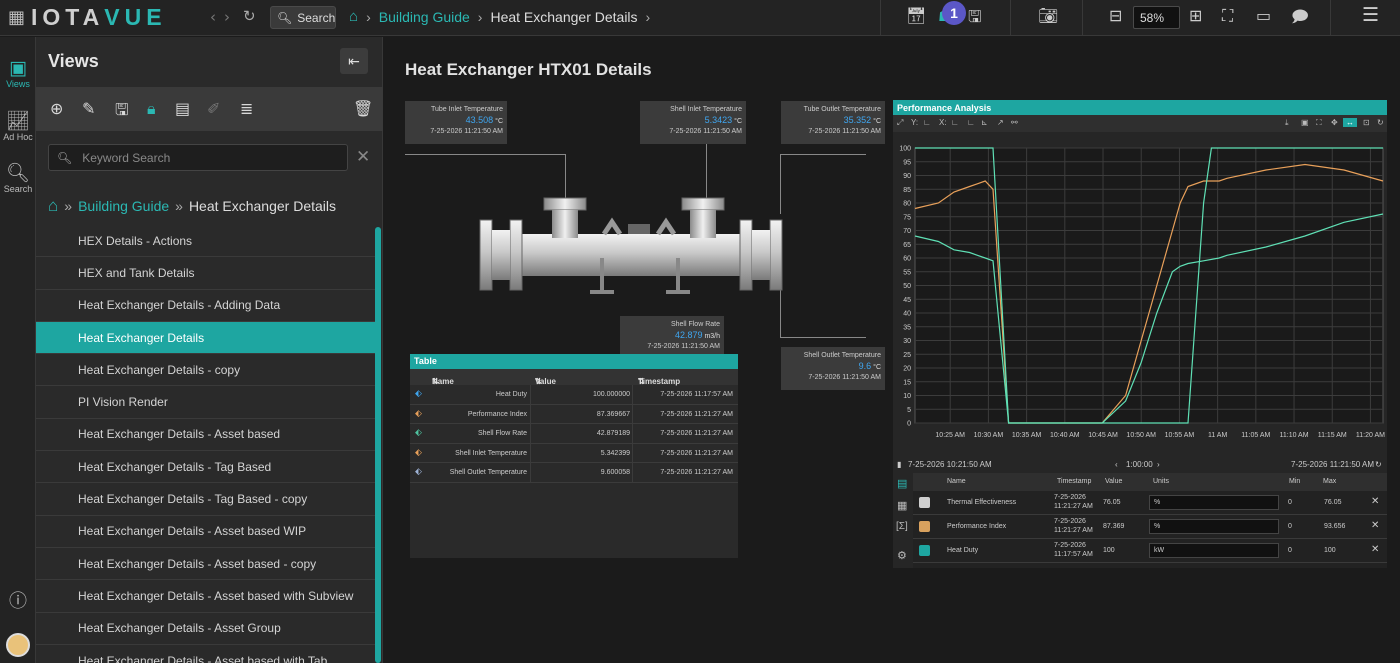 The height and width of the screenshot is (663, 1400). What do you see at coordinates (206, 435) in the screenshot?
I see `view-list-item: Heat Exchanger Details - Asset based` at bounding box center [206, 435].